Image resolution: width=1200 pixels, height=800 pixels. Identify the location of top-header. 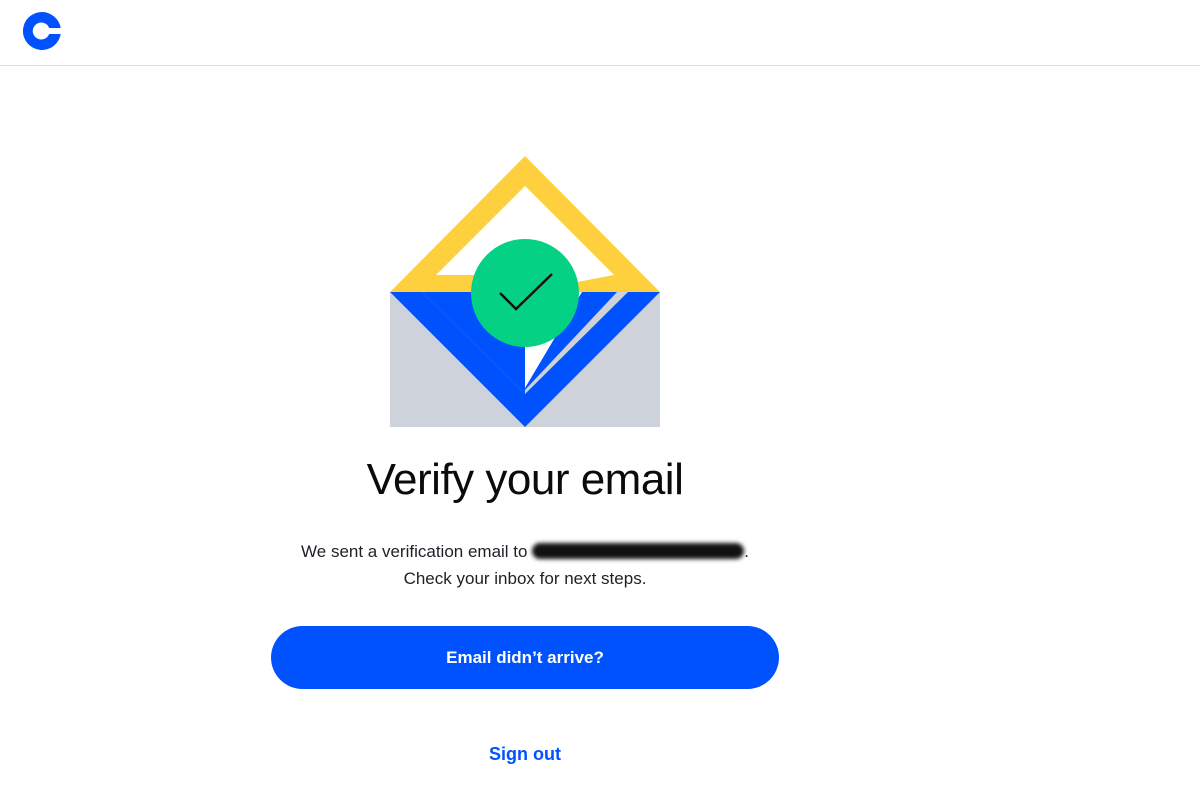
(600, 33).